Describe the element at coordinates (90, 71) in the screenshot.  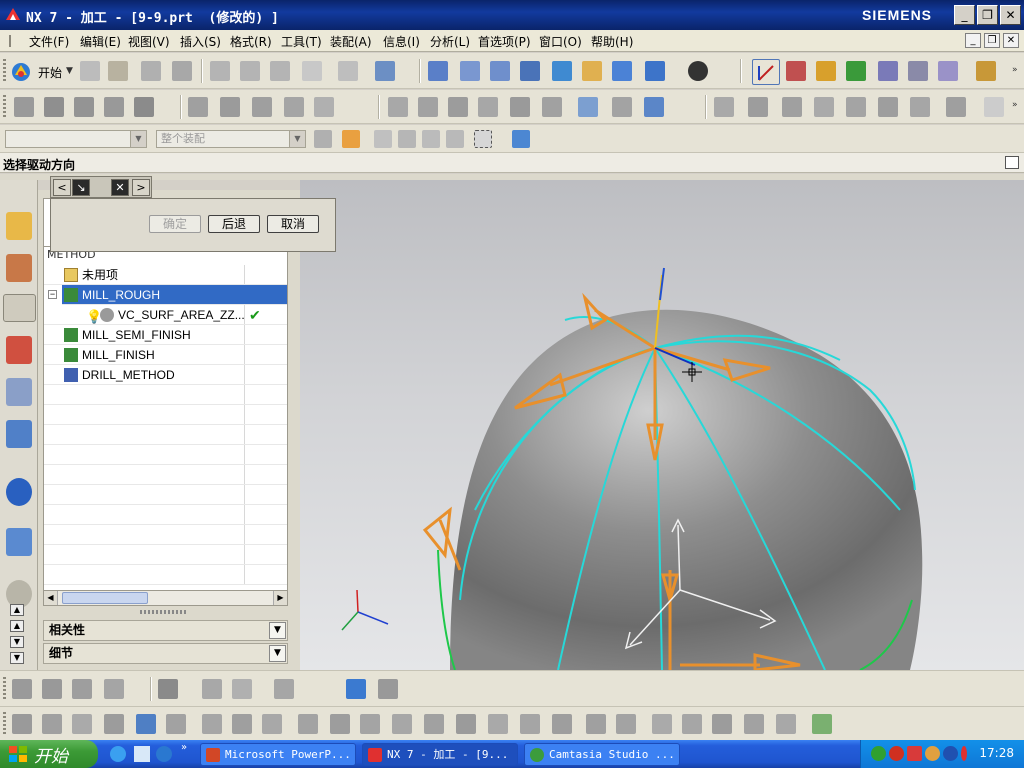
I see `new-file-icon` at that location.